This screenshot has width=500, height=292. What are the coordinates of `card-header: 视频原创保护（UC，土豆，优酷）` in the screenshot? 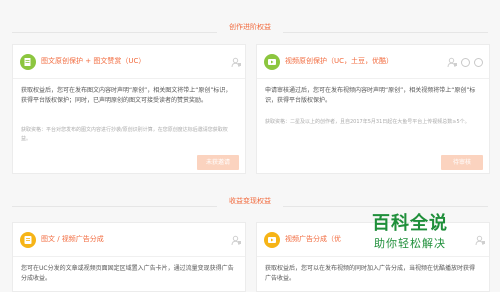 It's located at (373, 62).